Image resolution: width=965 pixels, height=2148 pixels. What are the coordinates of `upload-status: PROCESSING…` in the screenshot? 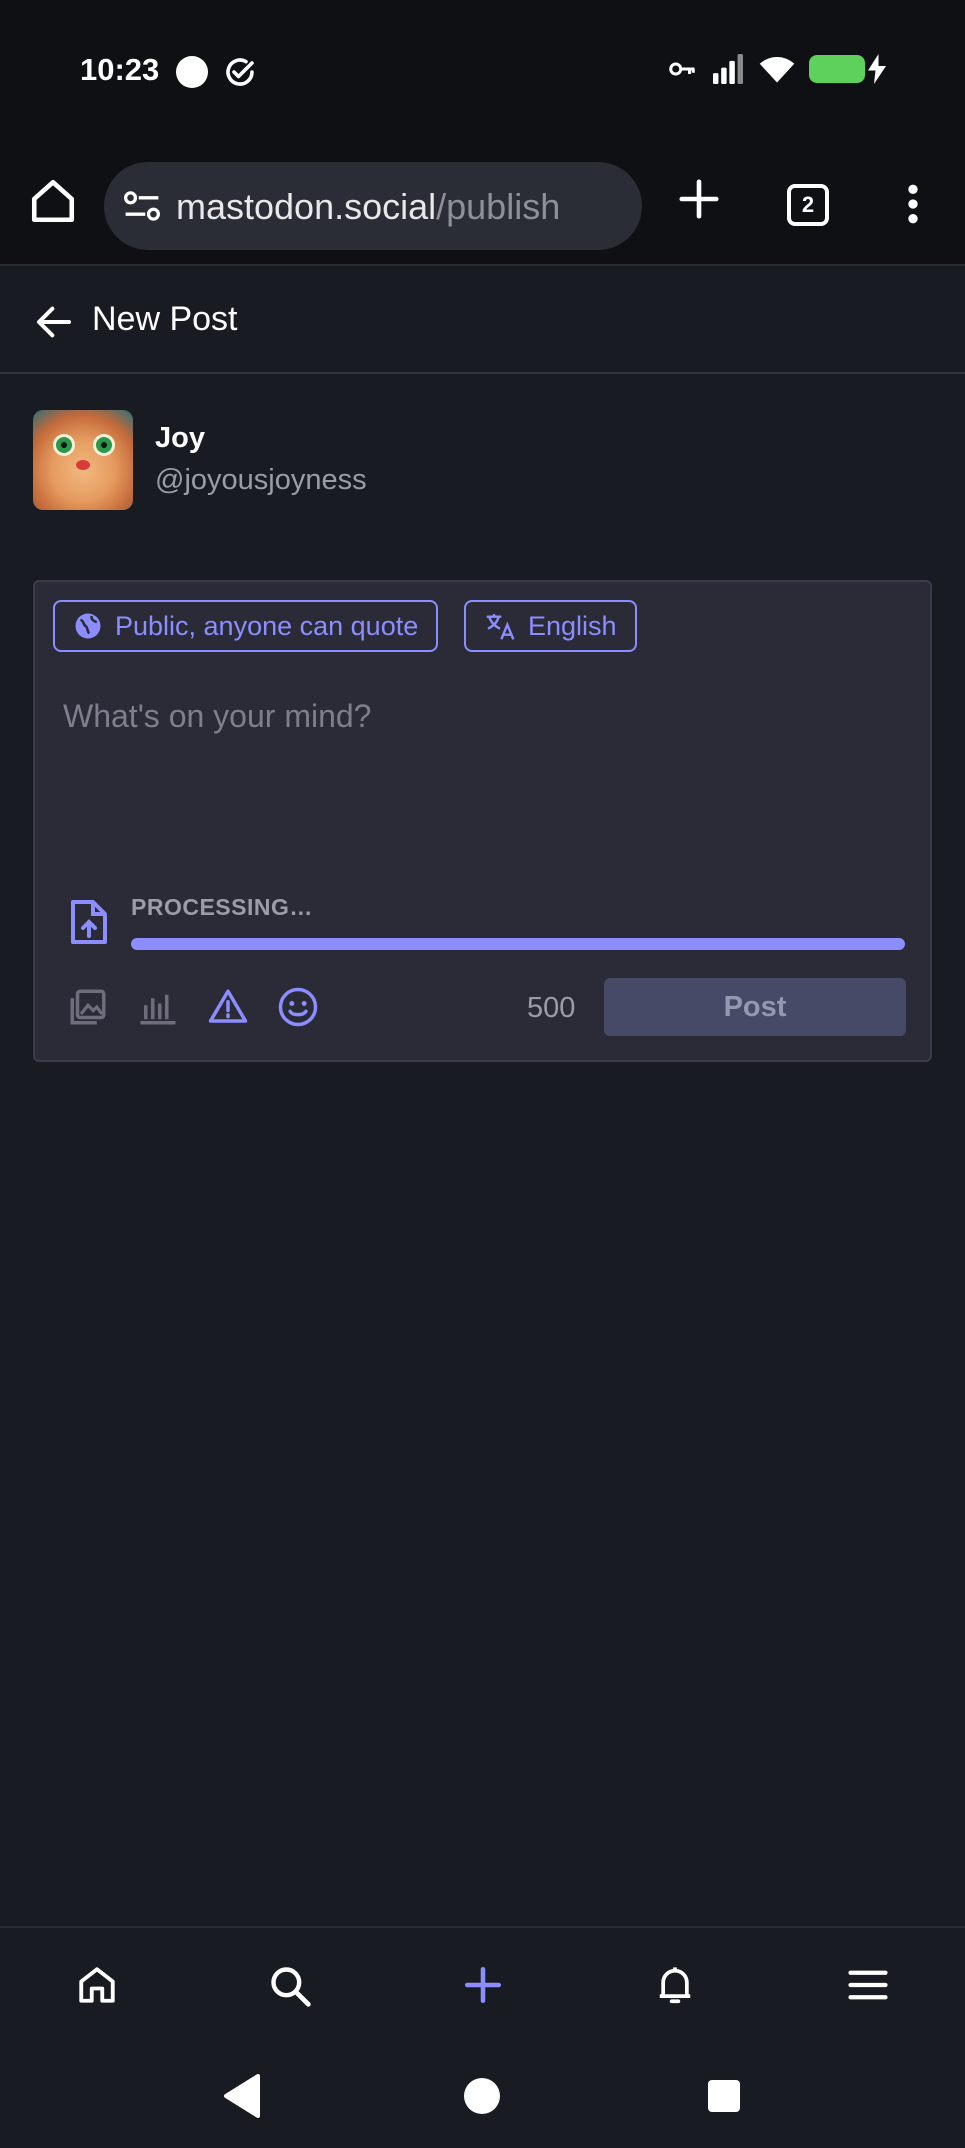 It's located at (222, 907).